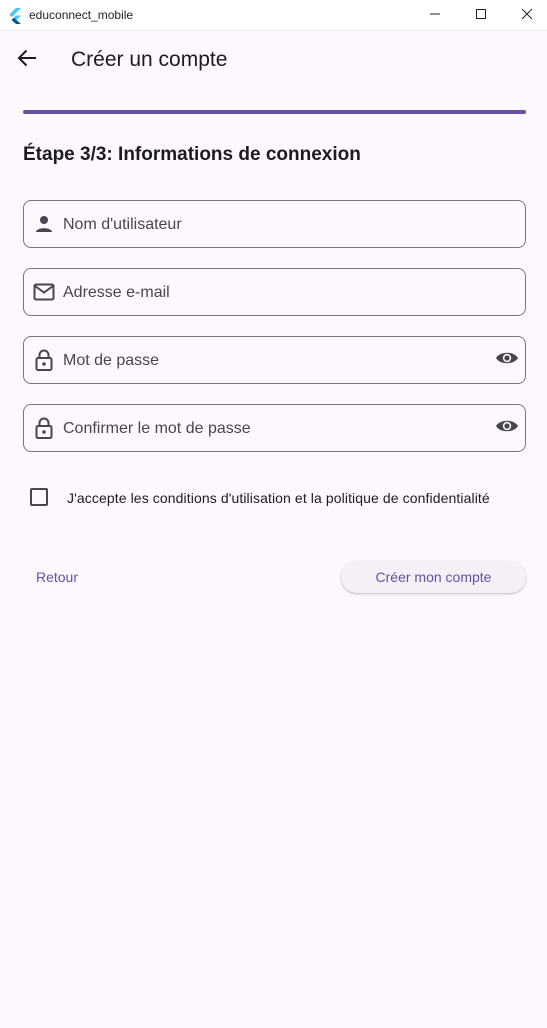 This screenshot has width=547, height=1028. I want to click on terms-checkbox, so click(39, 497).